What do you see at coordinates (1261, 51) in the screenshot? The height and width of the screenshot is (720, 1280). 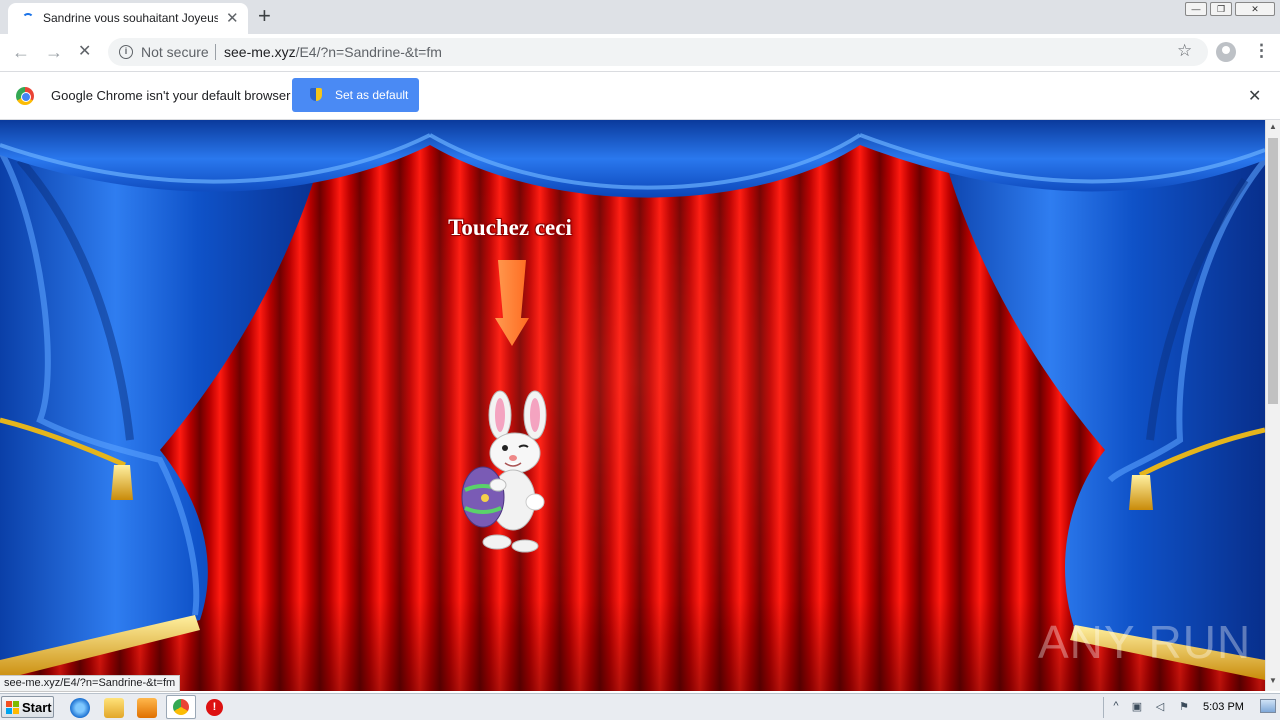 I see `kebab-menu-icon: ⋮` at bounding box center [1261, 51].